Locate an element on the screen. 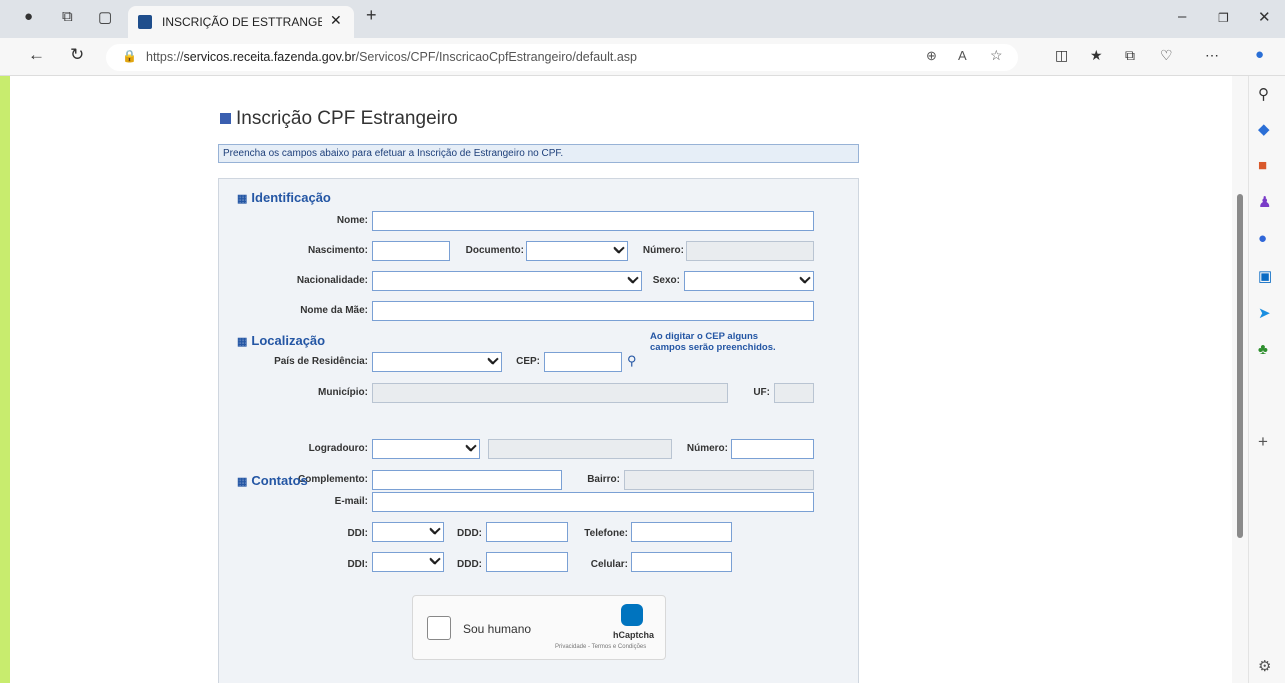  refresh-icon: ↻ is located at coordinates (77, 55).